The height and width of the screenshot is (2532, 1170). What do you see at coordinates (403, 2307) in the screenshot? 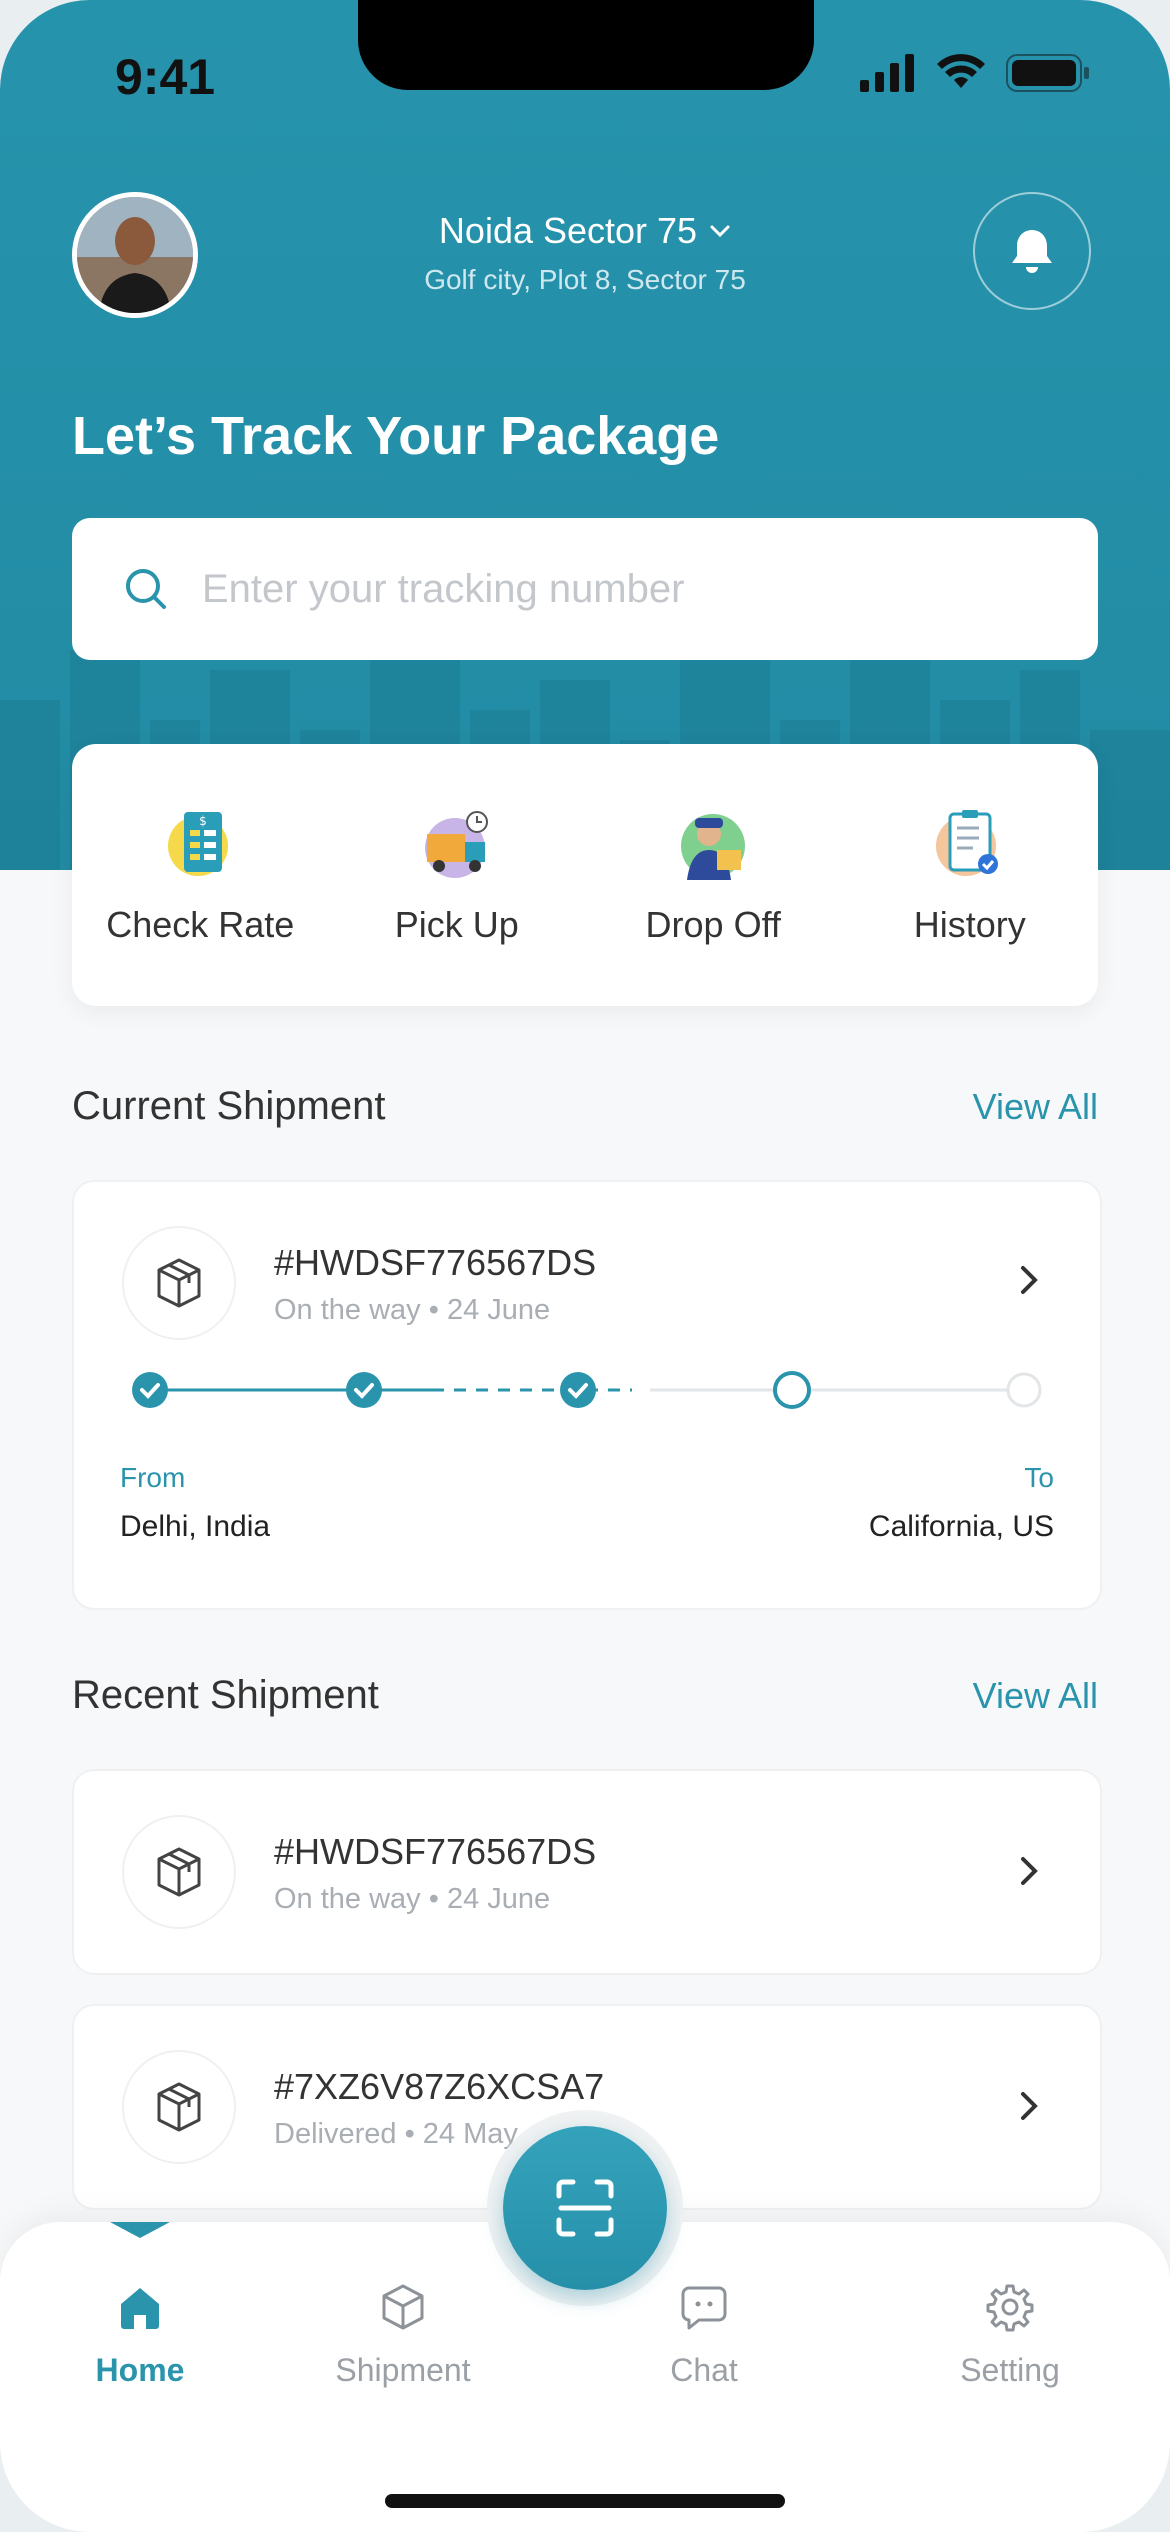
I see `box-icon` at bounding box center [403, 2307].